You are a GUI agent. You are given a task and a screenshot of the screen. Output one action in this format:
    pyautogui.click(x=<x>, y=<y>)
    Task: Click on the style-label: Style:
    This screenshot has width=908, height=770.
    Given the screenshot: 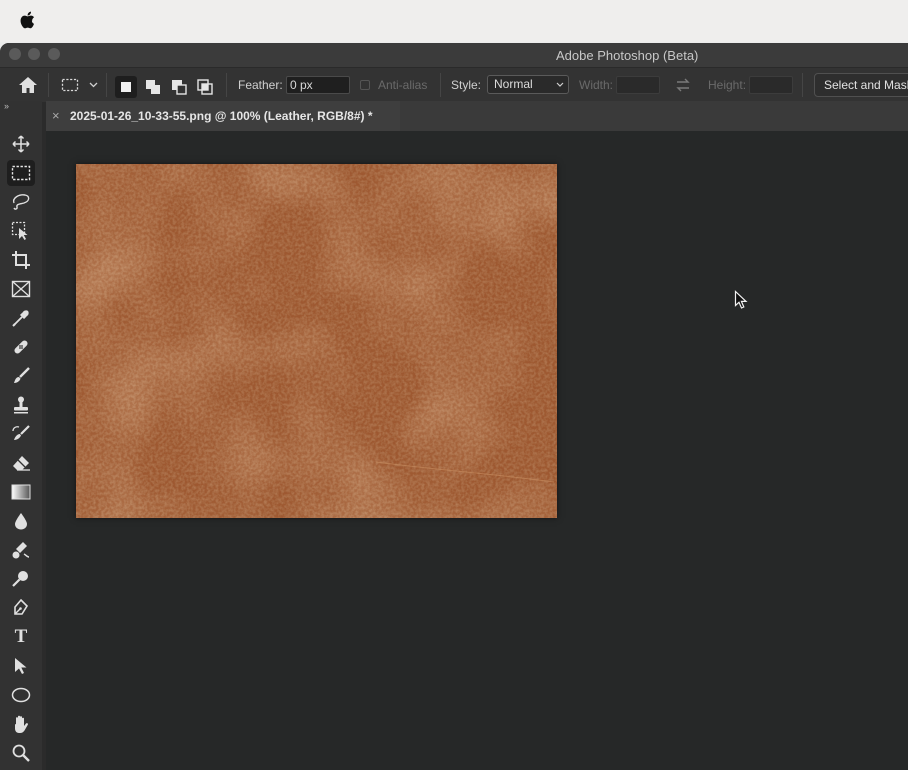 What is the action you would take?
    pyautogui.click(x=466, y=85)
    